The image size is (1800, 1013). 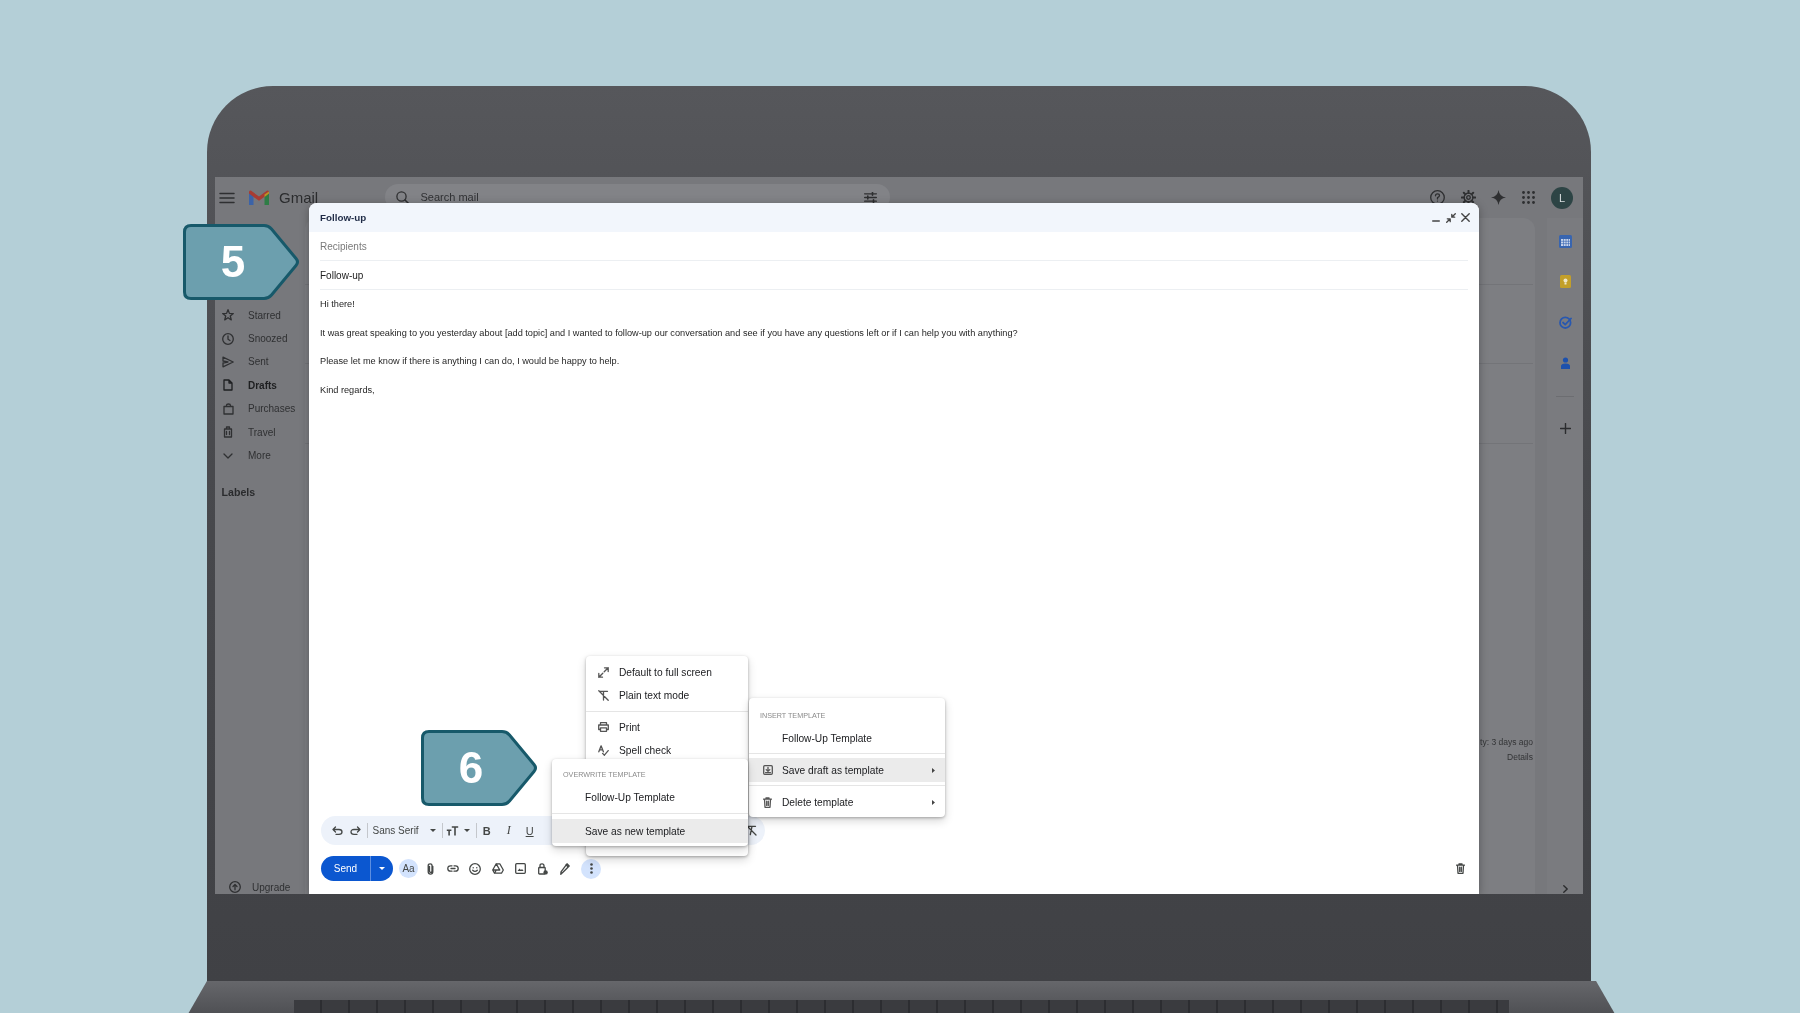 I want to click on formatting-button: Aa, so click(x=408, y=868).